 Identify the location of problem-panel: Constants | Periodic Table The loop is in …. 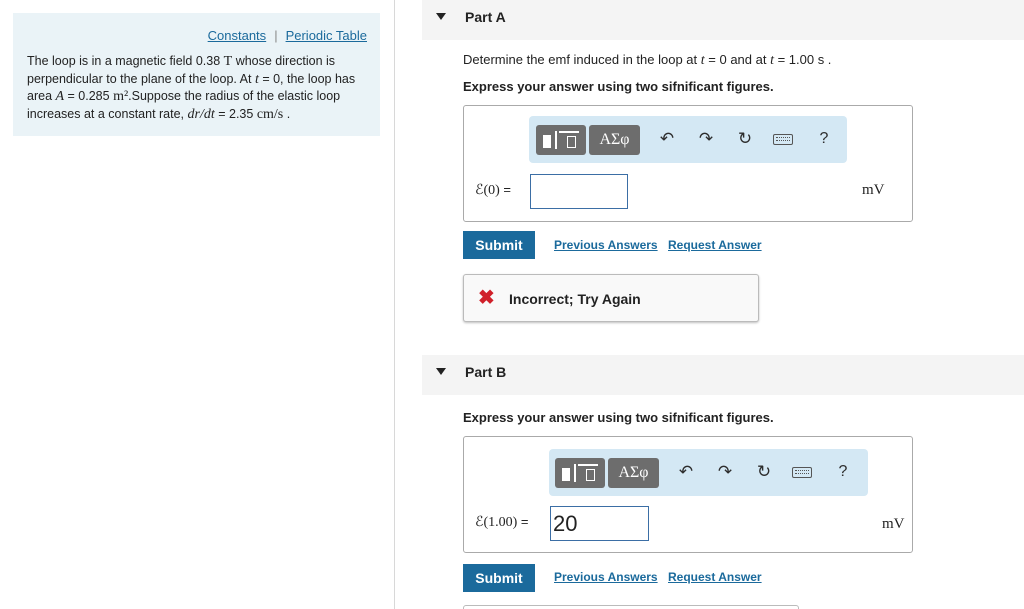
(196, 74).